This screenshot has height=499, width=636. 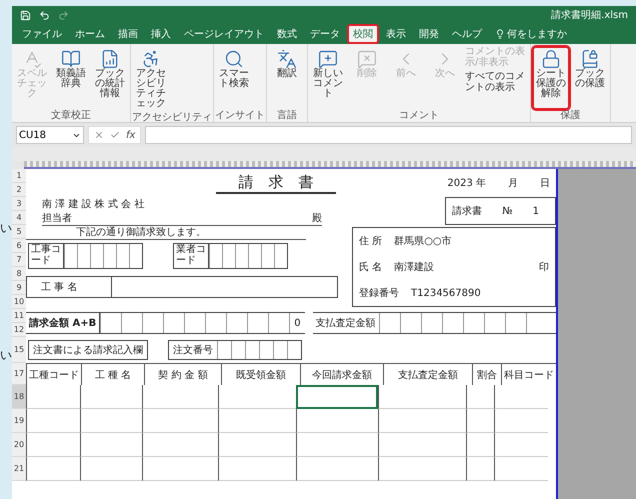 I want to click on ribbon-tab: ページレイアウト, so click(x=224, y=34).